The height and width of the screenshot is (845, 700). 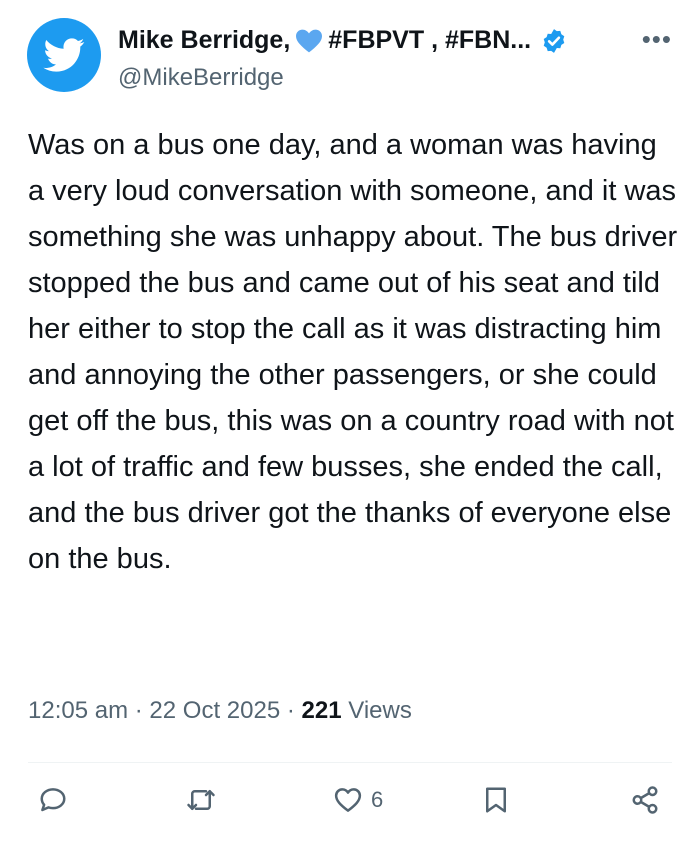 I want to click on bookmark-icon, so click(x=496, y=800).